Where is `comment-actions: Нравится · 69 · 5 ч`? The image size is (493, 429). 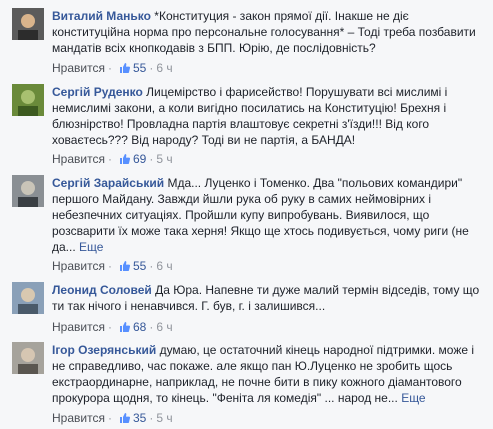
comment-actions: Нравится · 69 · 5 ч is located at coordinates (112, 159).